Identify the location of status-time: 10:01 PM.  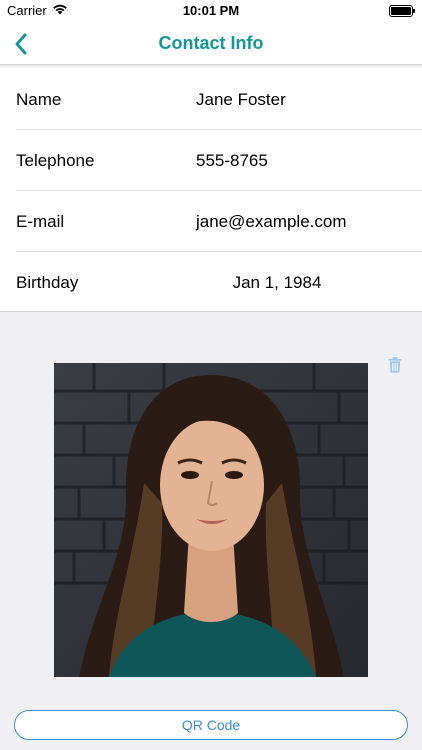
(211, 10).